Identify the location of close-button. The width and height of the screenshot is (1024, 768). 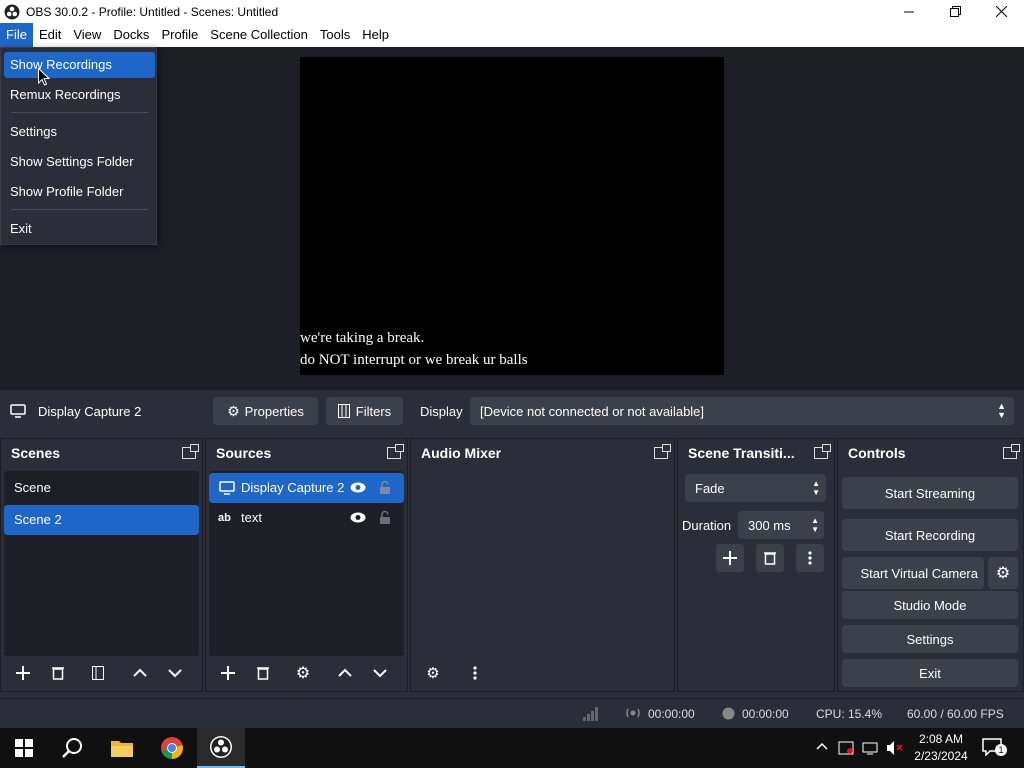
(1001, 11).